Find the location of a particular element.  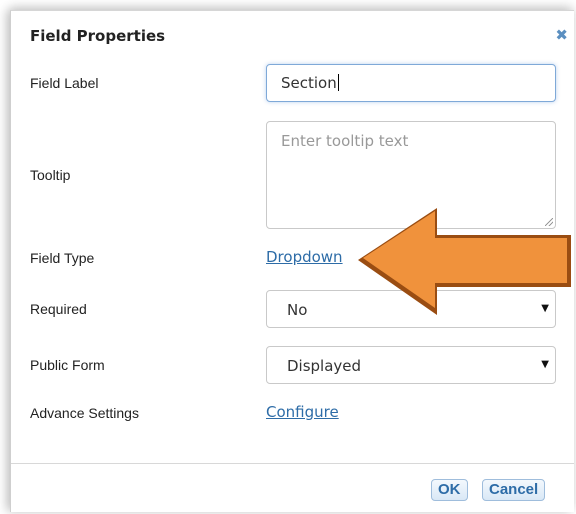

required-selected-value: No is located at coordinates (297, 310).